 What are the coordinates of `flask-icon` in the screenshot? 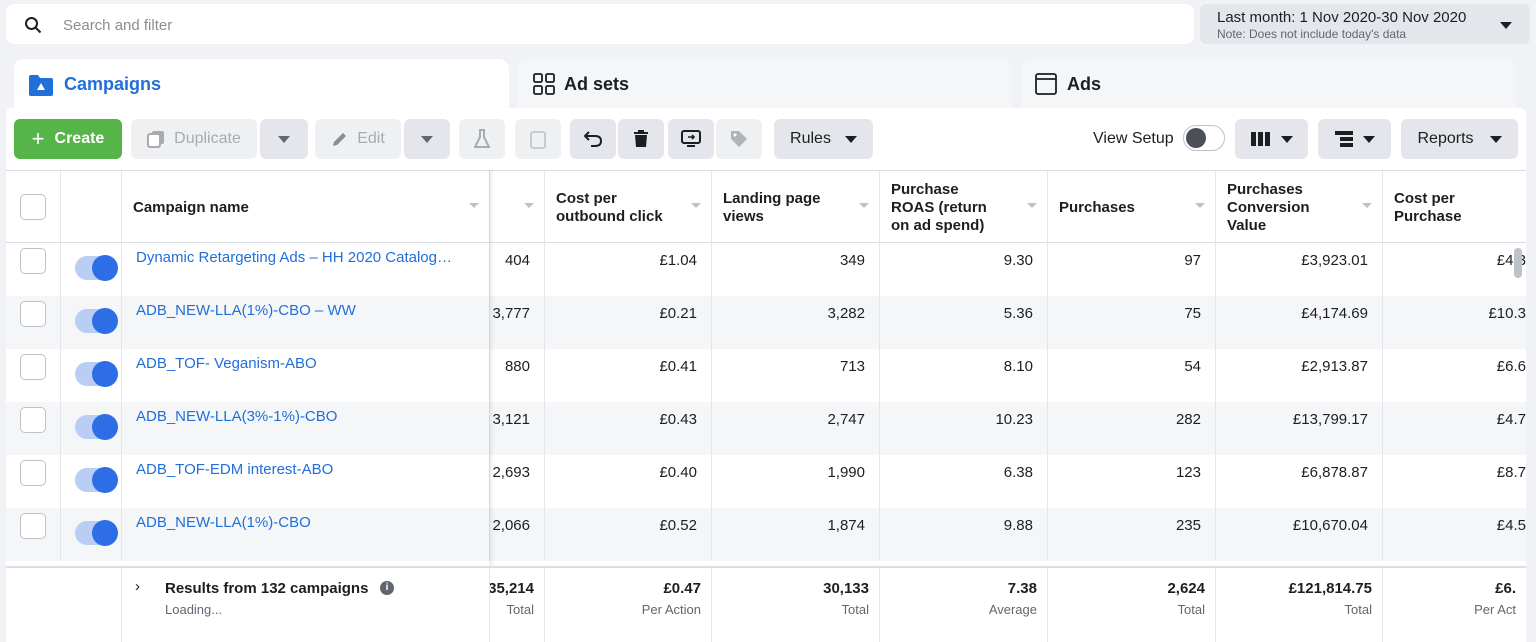 It's located at (482, 138).